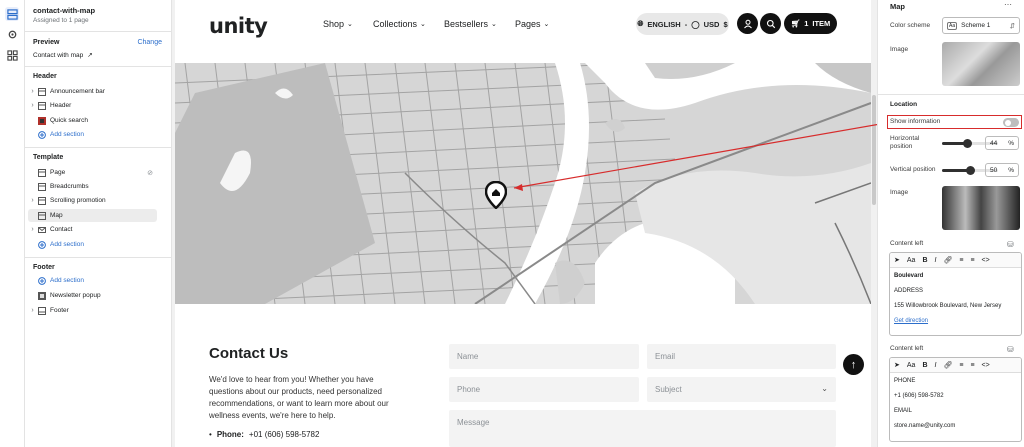 This screenshot has width=1024, height=447. What do you see at coordinates (913, 169) in the screenshot?
I see `vertical-position-label: Vertical position` at bounding box center [913, 169].